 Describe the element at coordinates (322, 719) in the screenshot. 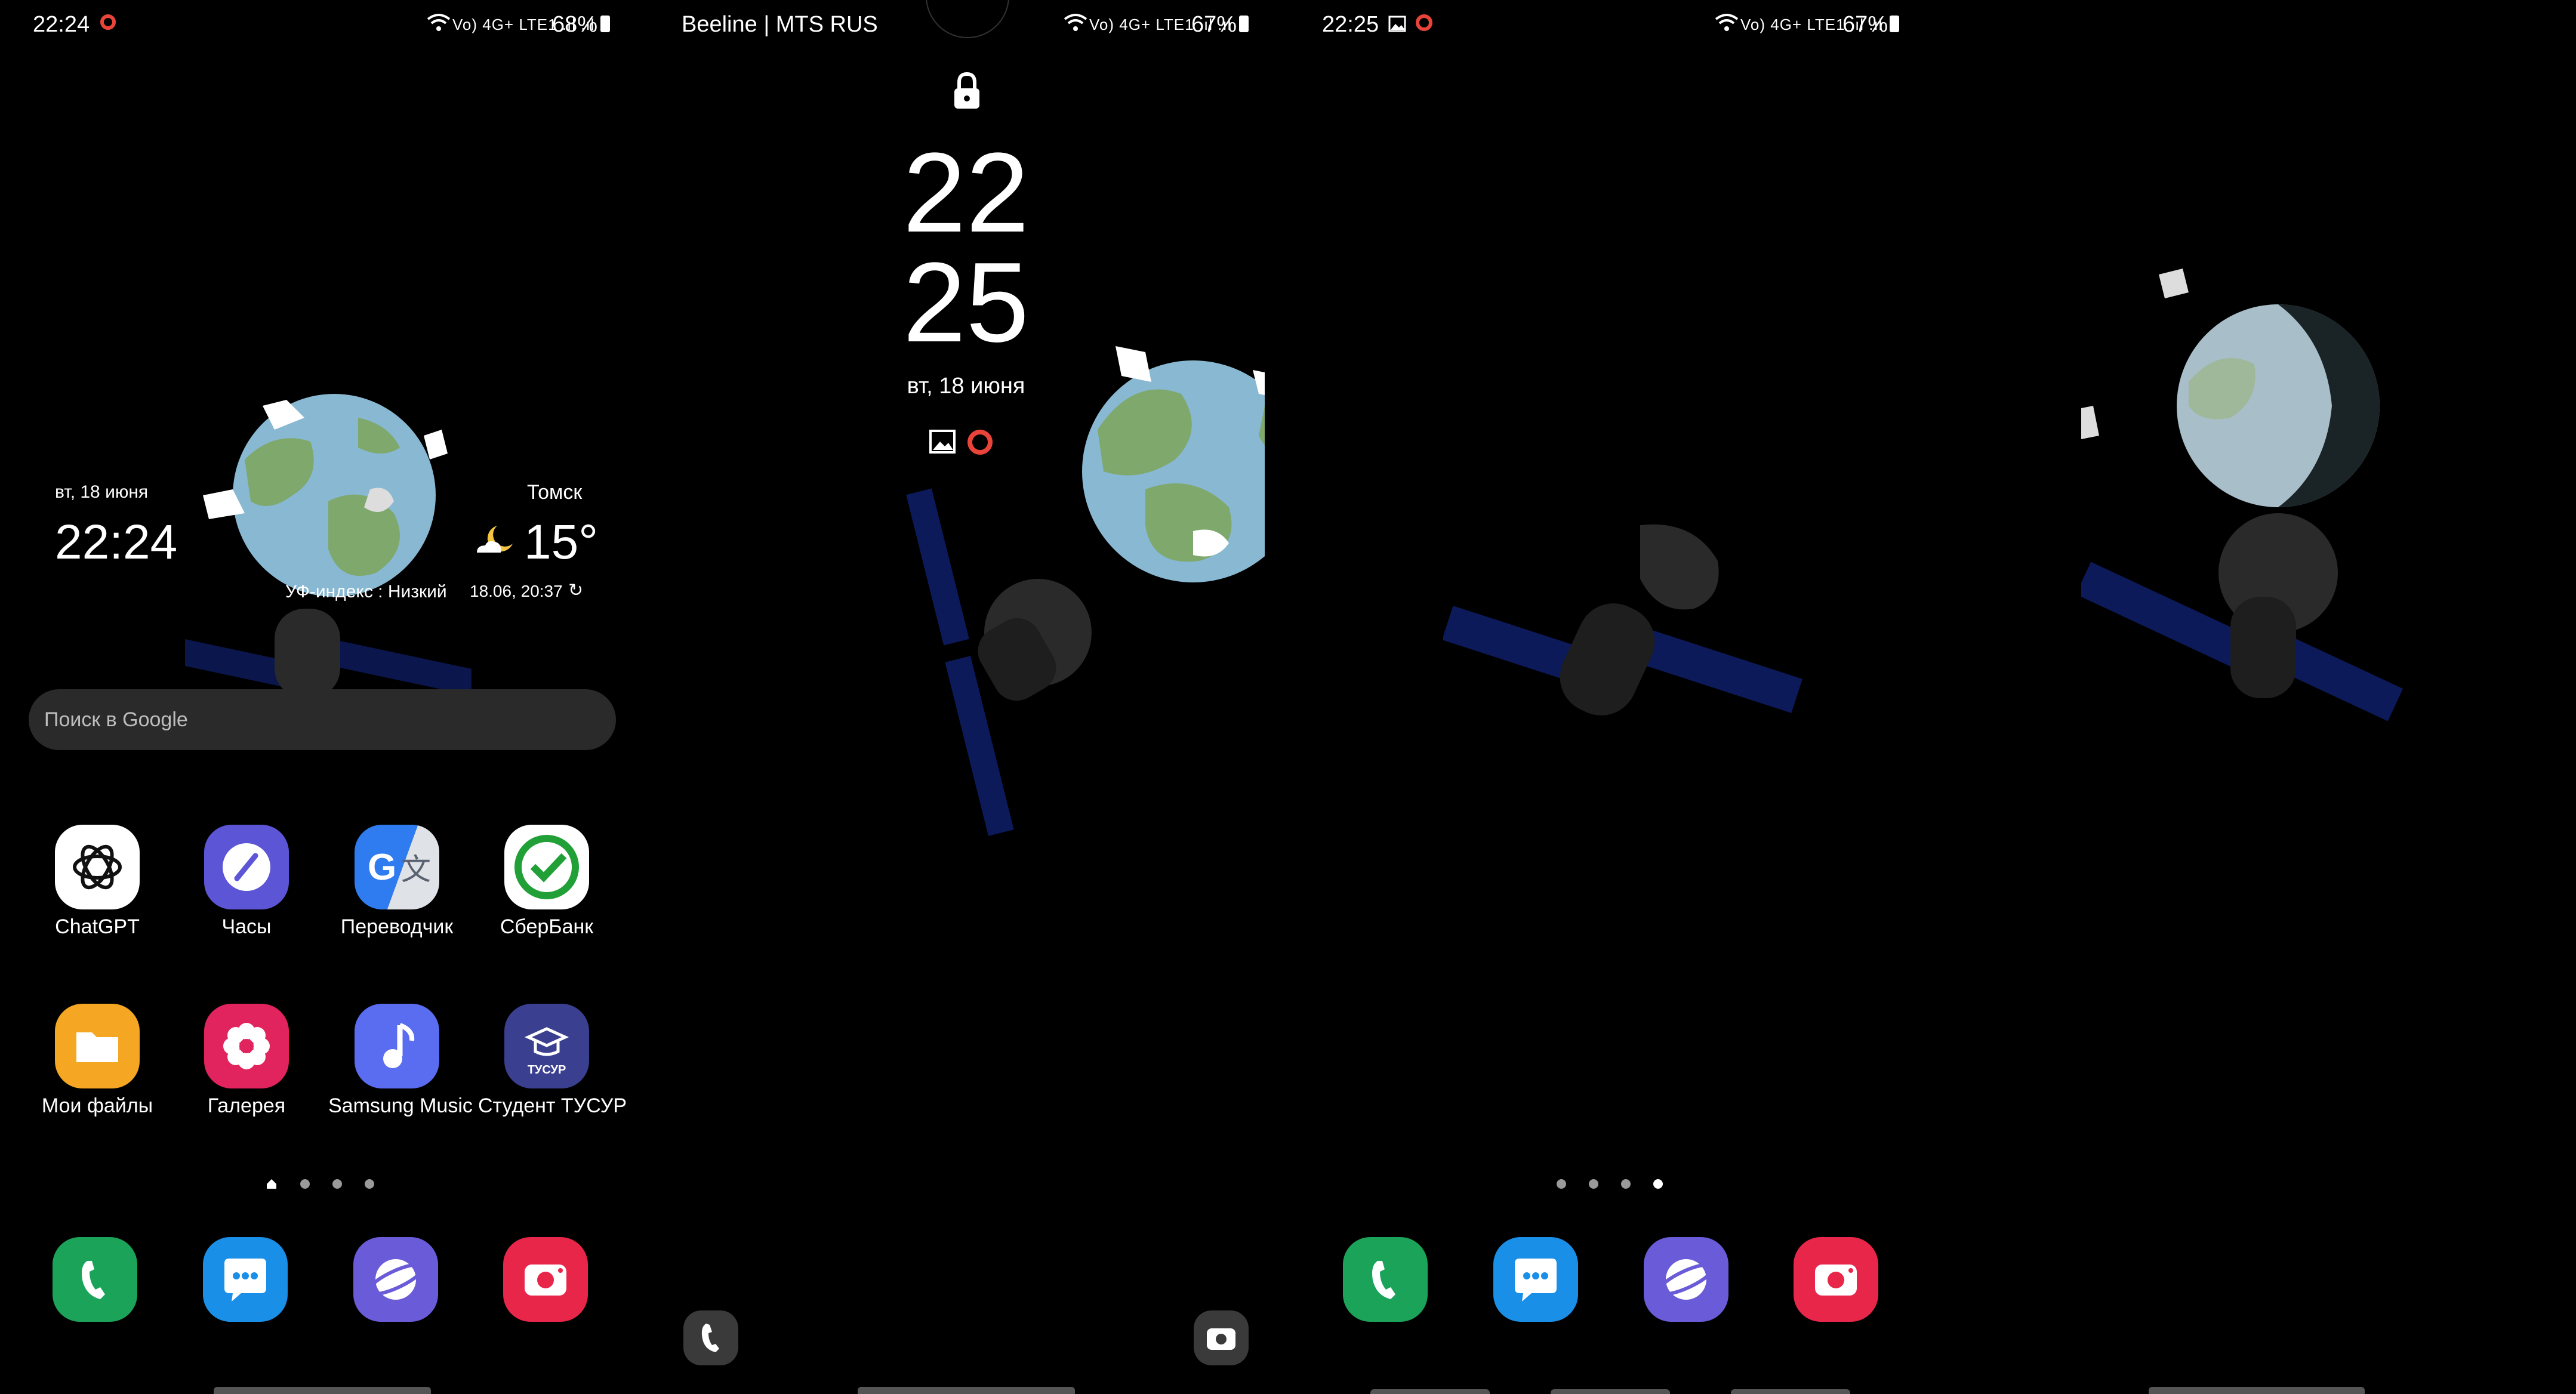

I see `google-search-bar: Поиск в Google` at that location.